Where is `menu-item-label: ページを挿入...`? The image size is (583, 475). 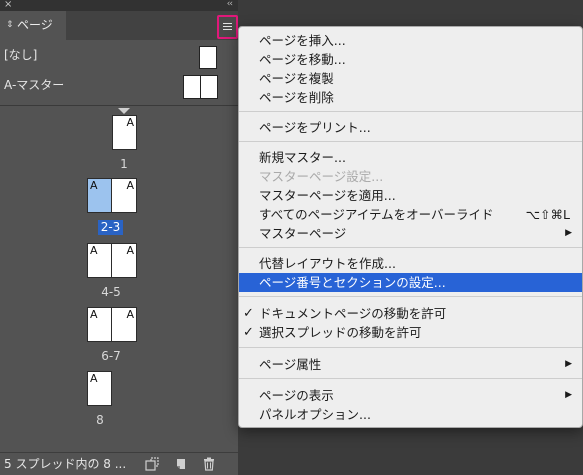
menu-item-label: ページを挿入... is located at coordinates (302, 40).